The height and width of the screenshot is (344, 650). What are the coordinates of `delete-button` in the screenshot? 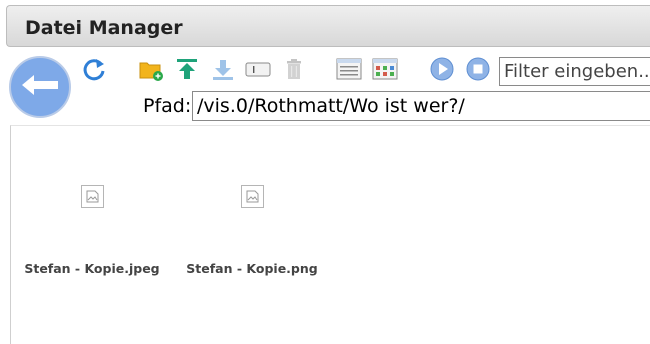 It's located at (294, 71).